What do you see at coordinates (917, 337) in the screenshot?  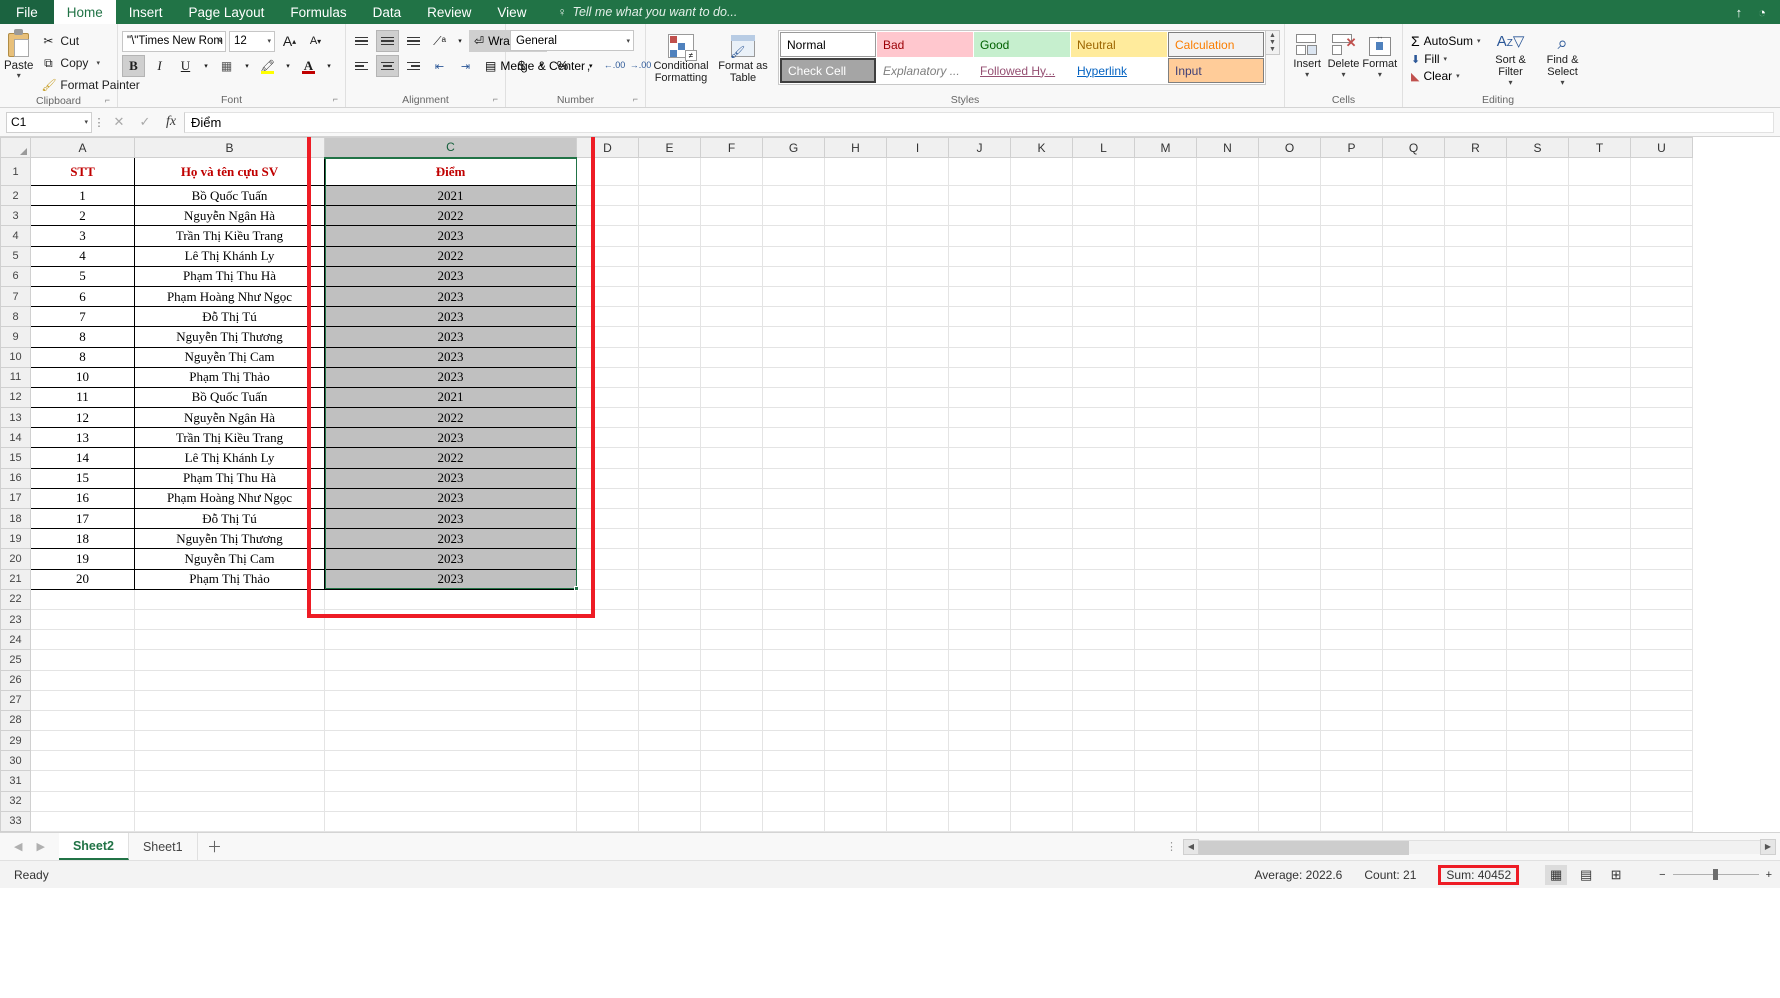 I see `cell-I9` at bounding box center [917, 337].